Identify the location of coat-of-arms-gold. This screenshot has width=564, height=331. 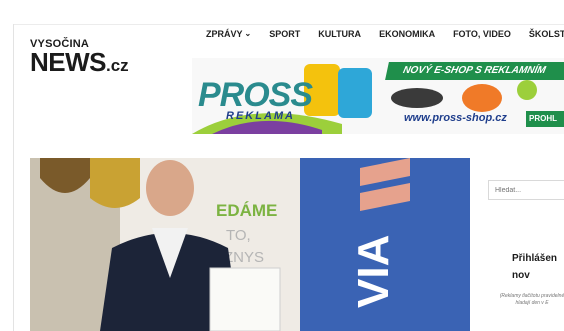
(115, 183).